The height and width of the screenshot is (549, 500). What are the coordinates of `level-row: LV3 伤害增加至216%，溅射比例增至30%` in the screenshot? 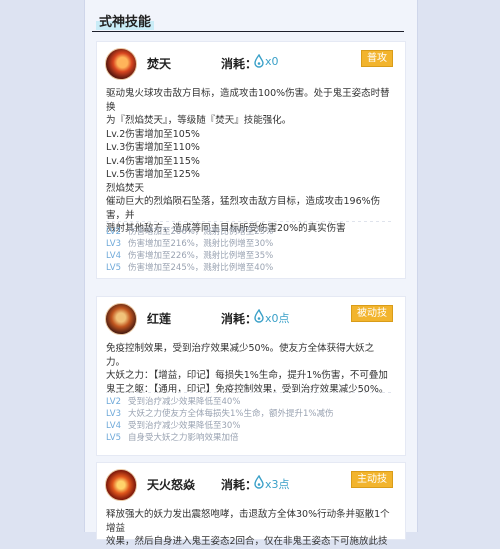 It's located at (190, 244).